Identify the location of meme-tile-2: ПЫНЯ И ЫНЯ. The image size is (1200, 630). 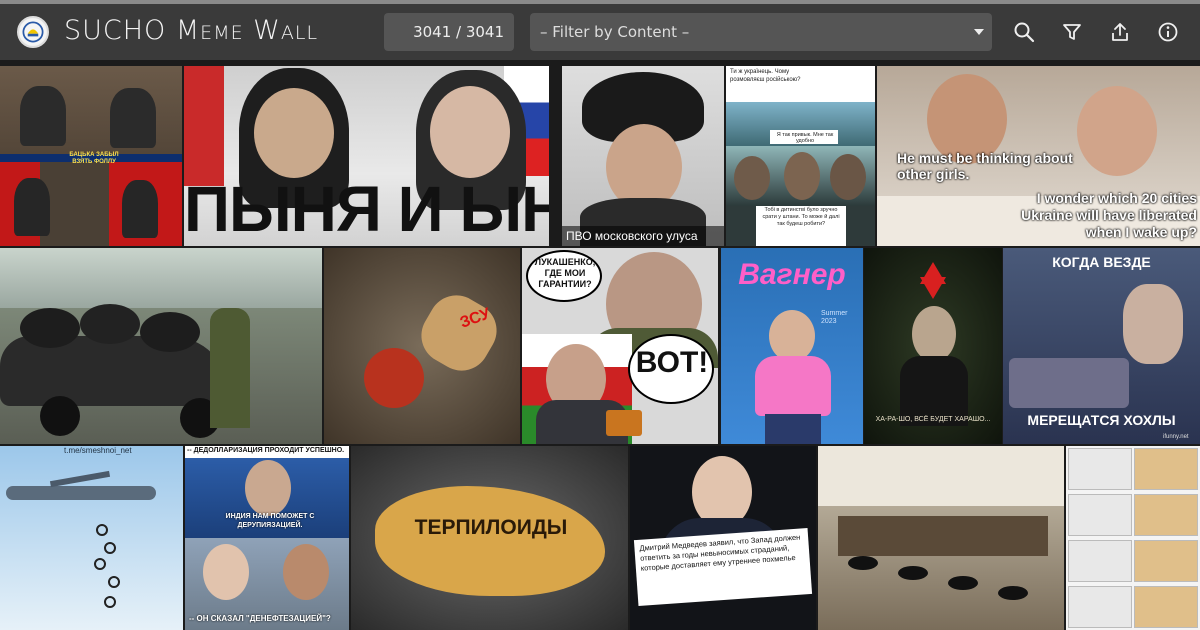
(366, 156).